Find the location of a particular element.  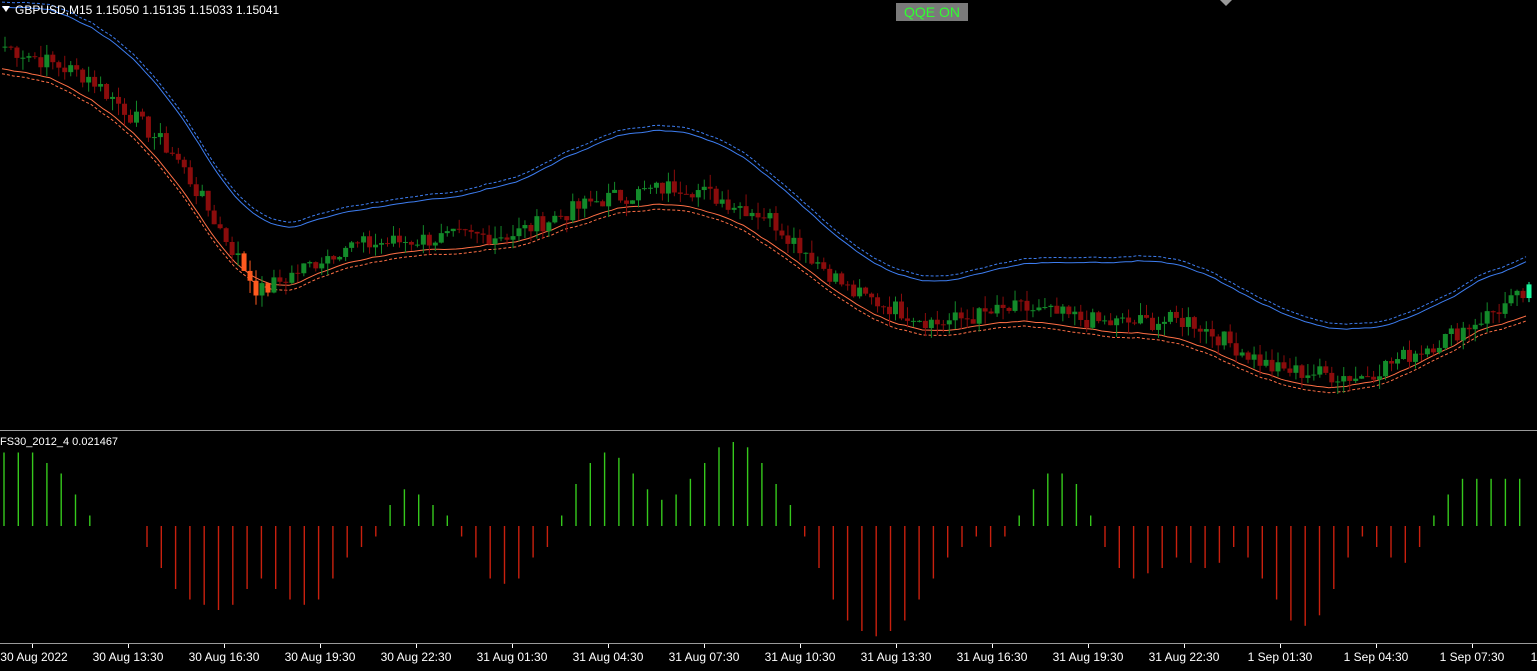

dropdown-triangle-icon is located at coordinates (6, 9).